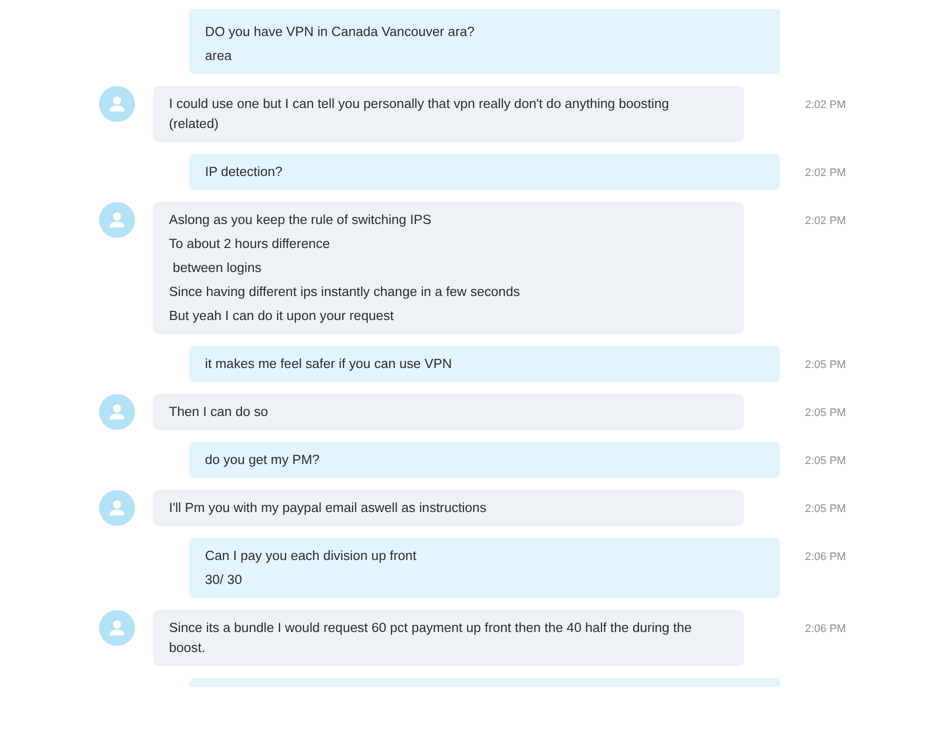  I want to click on message-text: Since having different ips instantly change in a few seconds, so click(345, 292).